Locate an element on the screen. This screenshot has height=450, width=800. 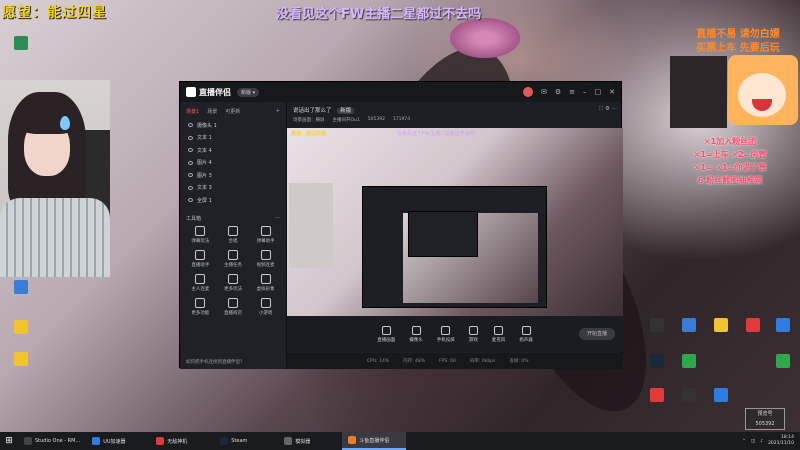
layer-label: 全屏 1 is located at coordinates (204, 200).